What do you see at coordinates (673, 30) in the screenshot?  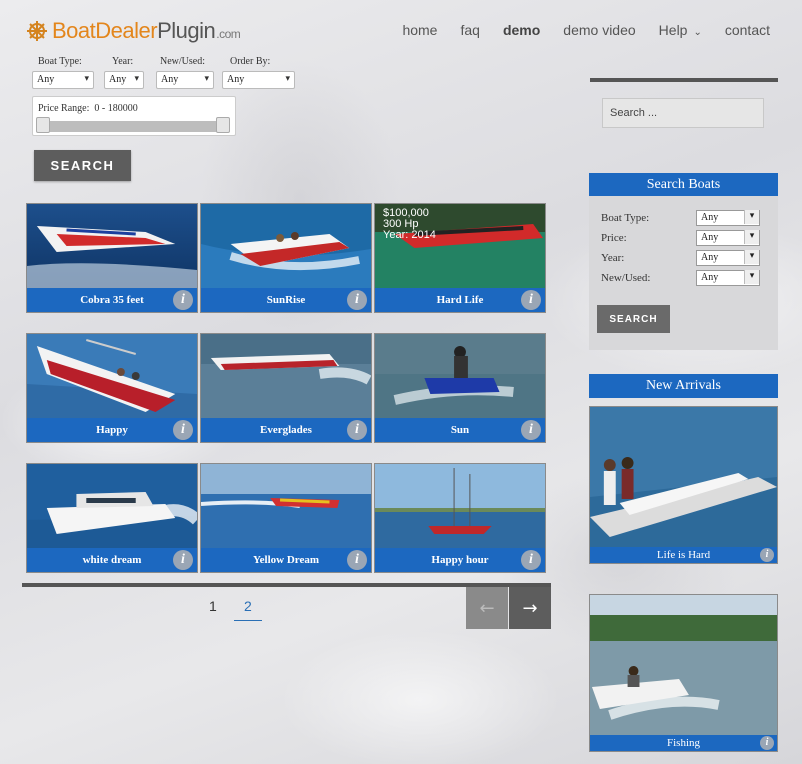 I see `nav-help-label: Help` at bounding box center [673, 30].